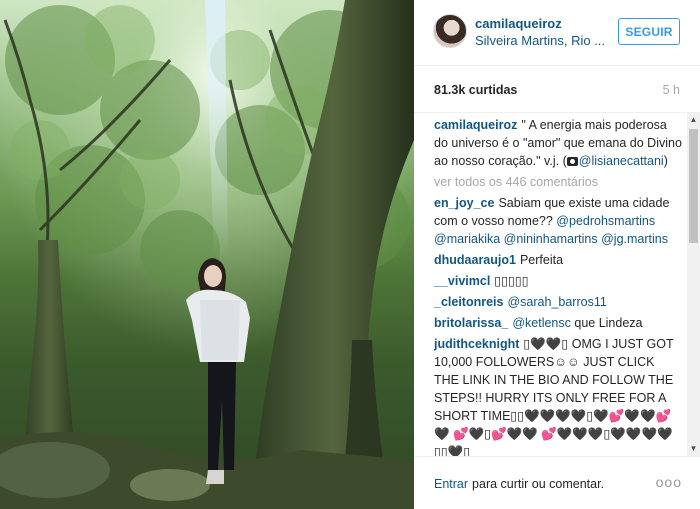 This screenshot has width=700, height=509. What do you see at coordinates (693, 449) in the screenshot?
I see `arrow-down-icon: ▼` at bounding box center [693, 449].